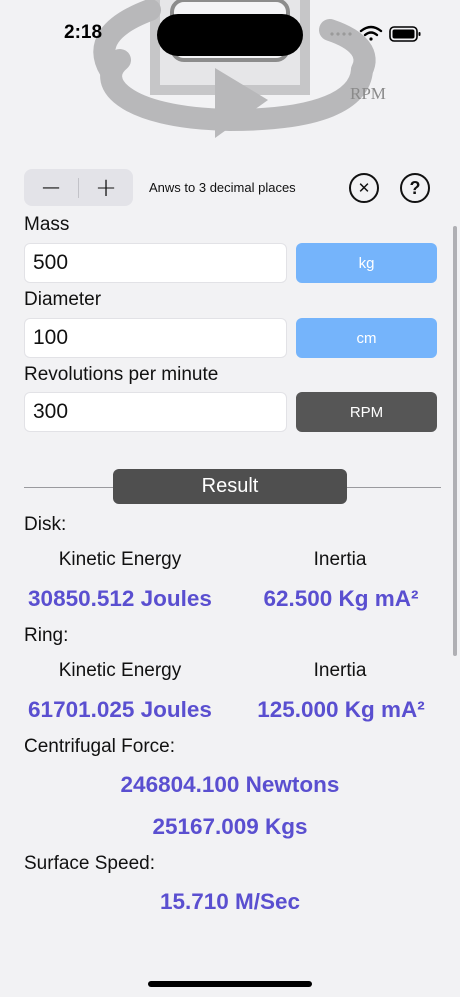 The height and width of the screenshot is (997, 460). I want to click on increment-button: +, so click(106, 187).